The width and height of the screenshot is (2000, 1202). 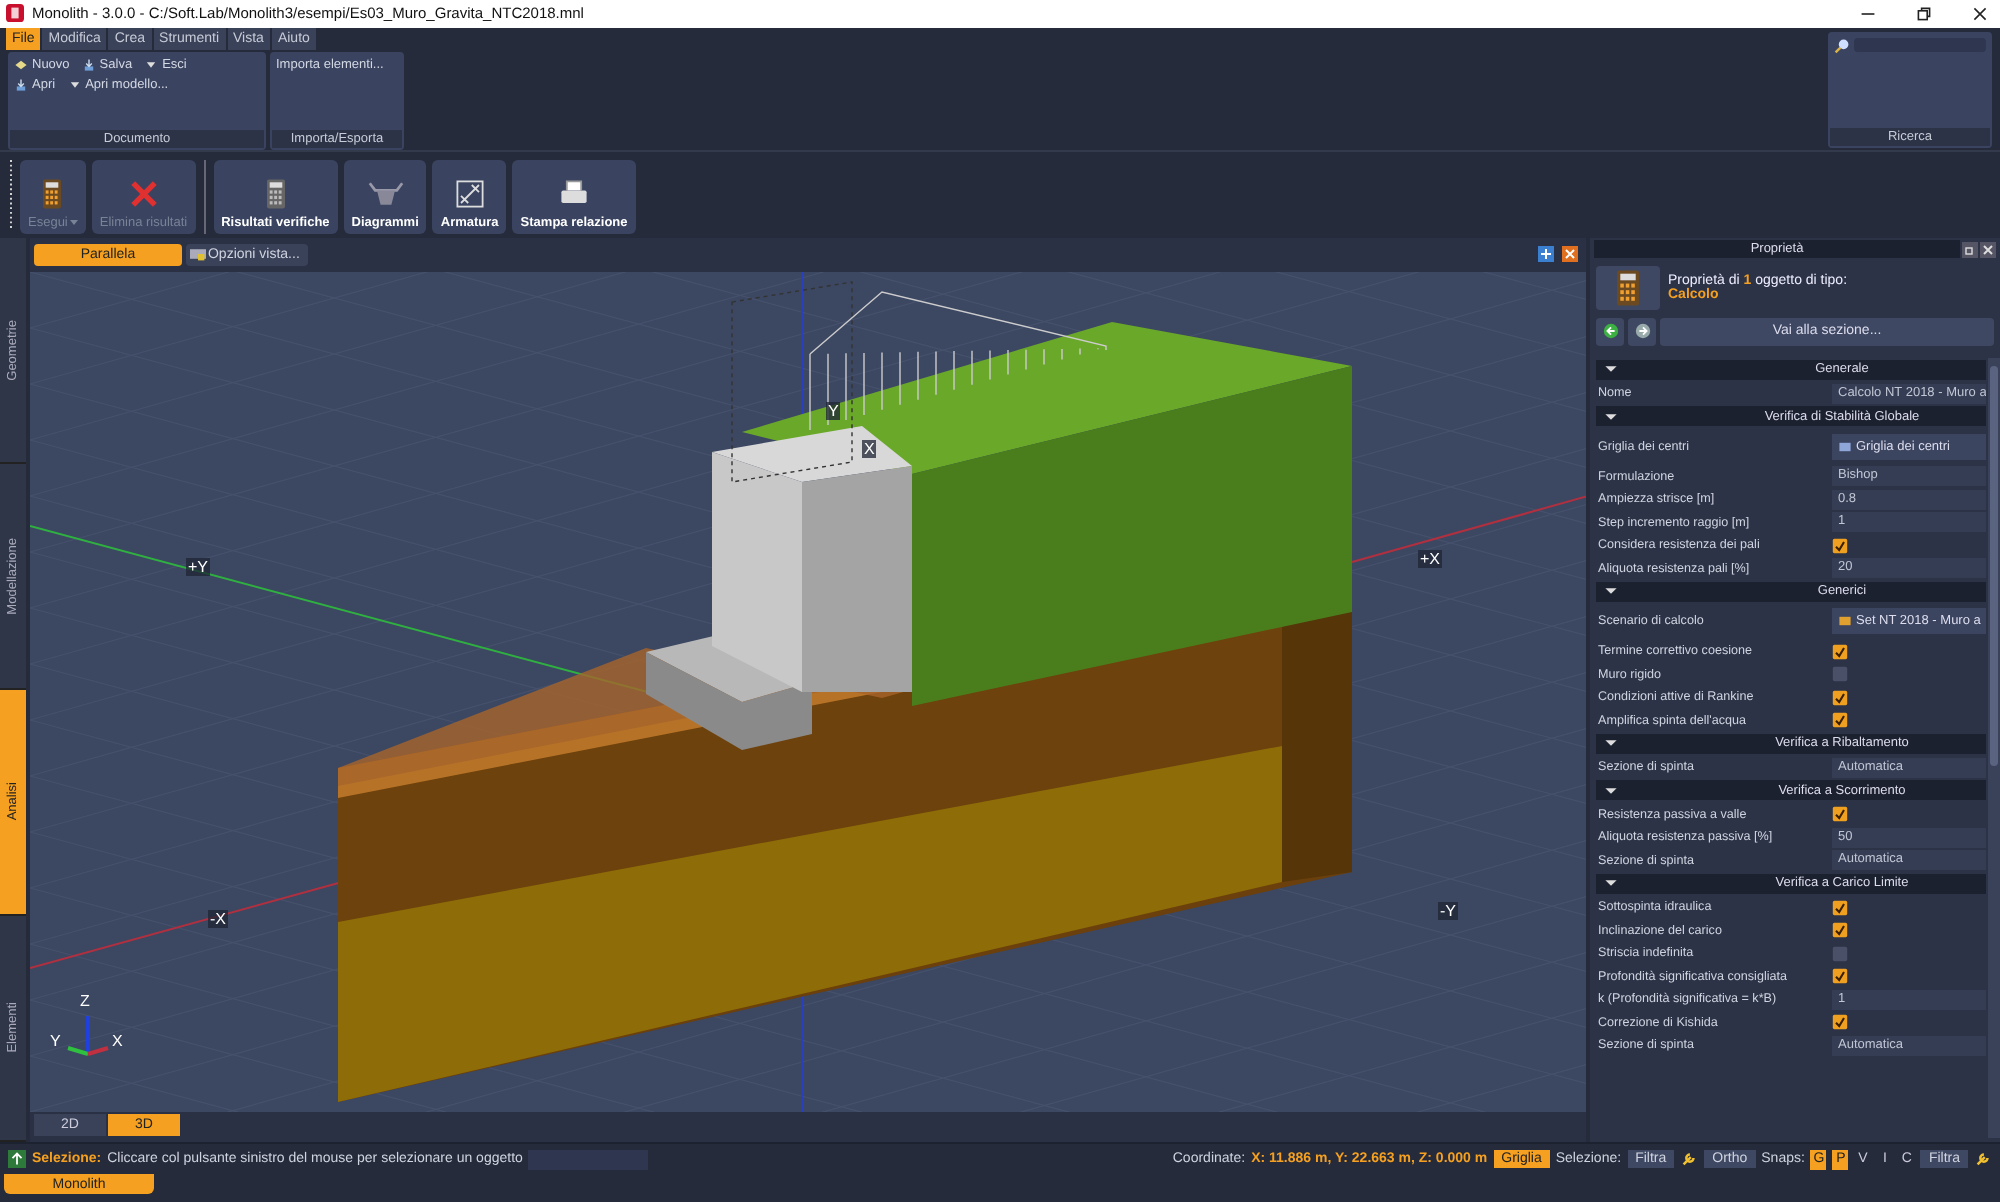 I want to click on axis-label: Z, so click(x=84, y=1000).